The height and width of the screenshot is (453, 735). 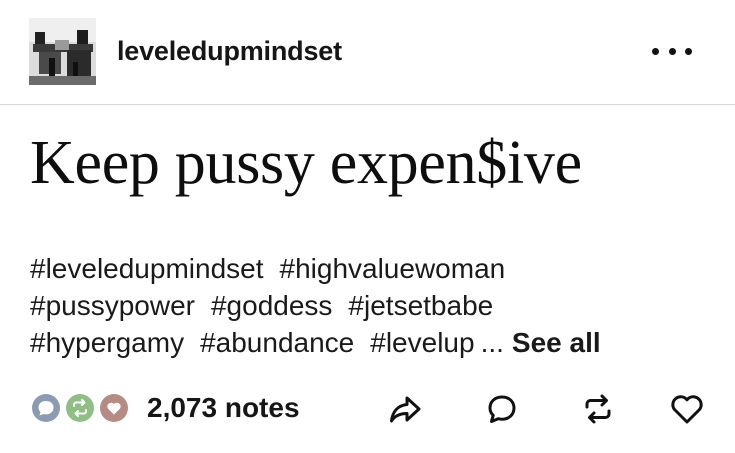 I want to click on more-horizontal-icon, so click(x=655, y=51).